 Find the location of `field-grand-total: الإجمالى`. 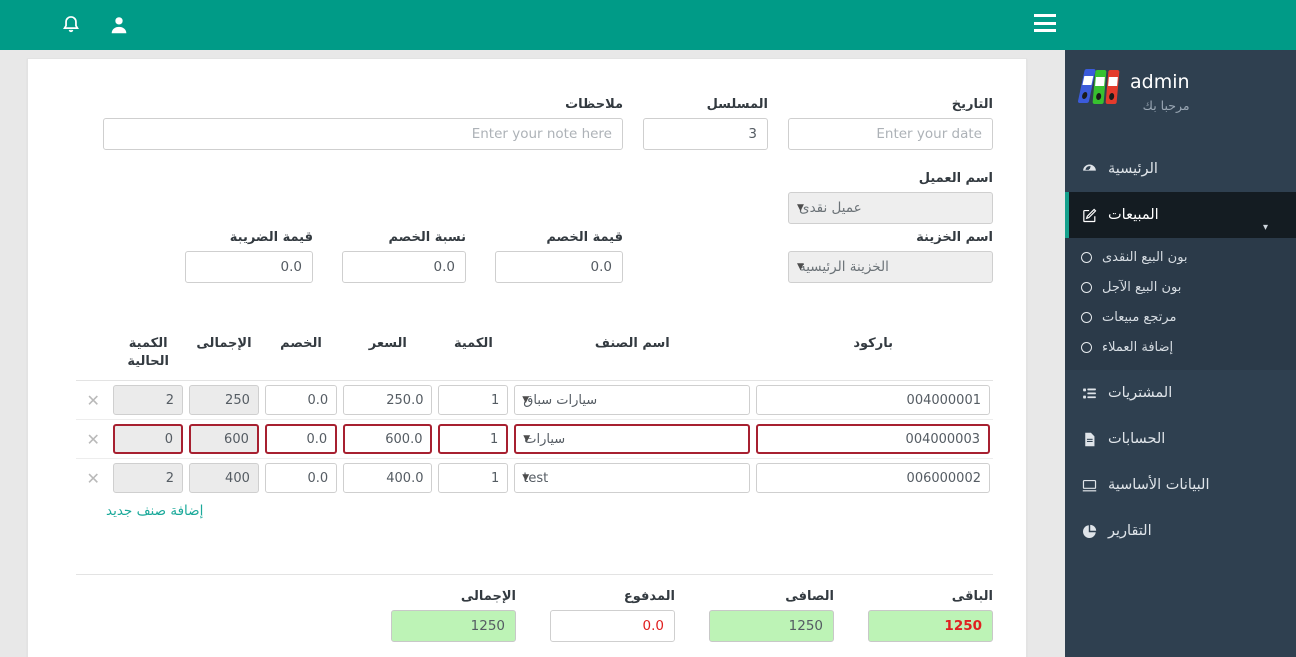

field-grand-total: الإجمالى is located at coordinates (453, 615).